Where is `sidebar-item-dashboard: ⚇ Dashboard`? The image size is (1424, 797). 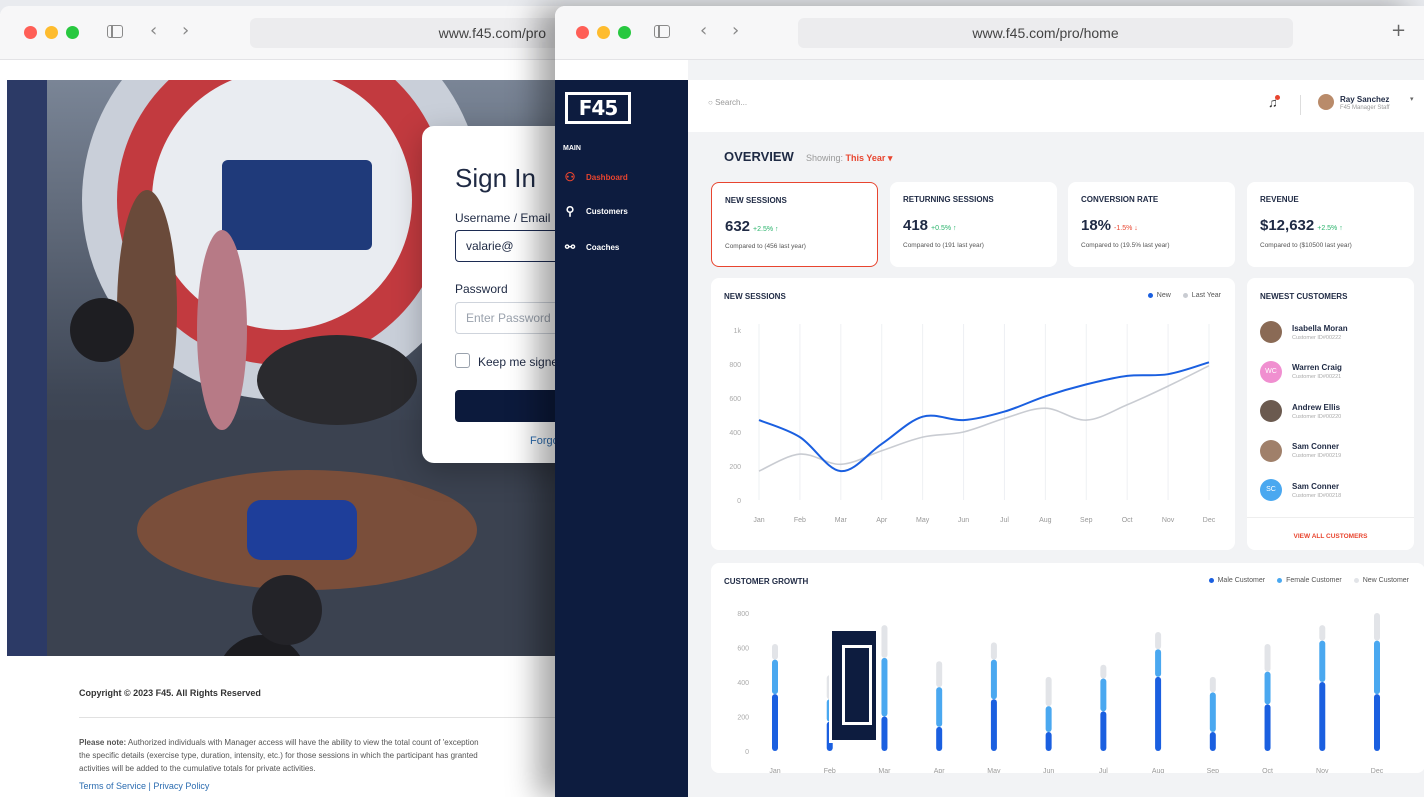 sidebar-item-dashboard: ⚇ Dashboard is located at coordinates (595, 177).